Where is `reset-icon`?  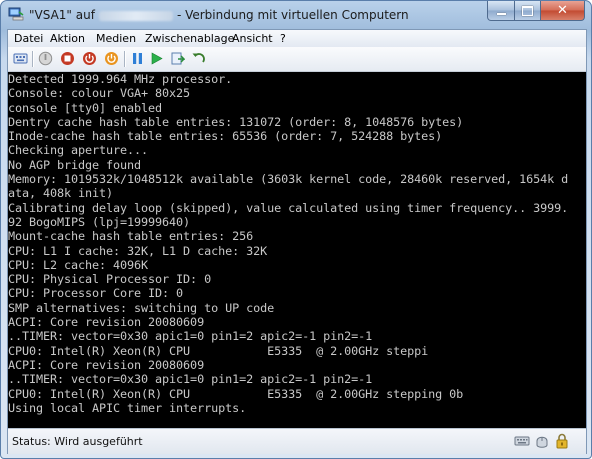
reset-icon is located at coordinates (111, 58).